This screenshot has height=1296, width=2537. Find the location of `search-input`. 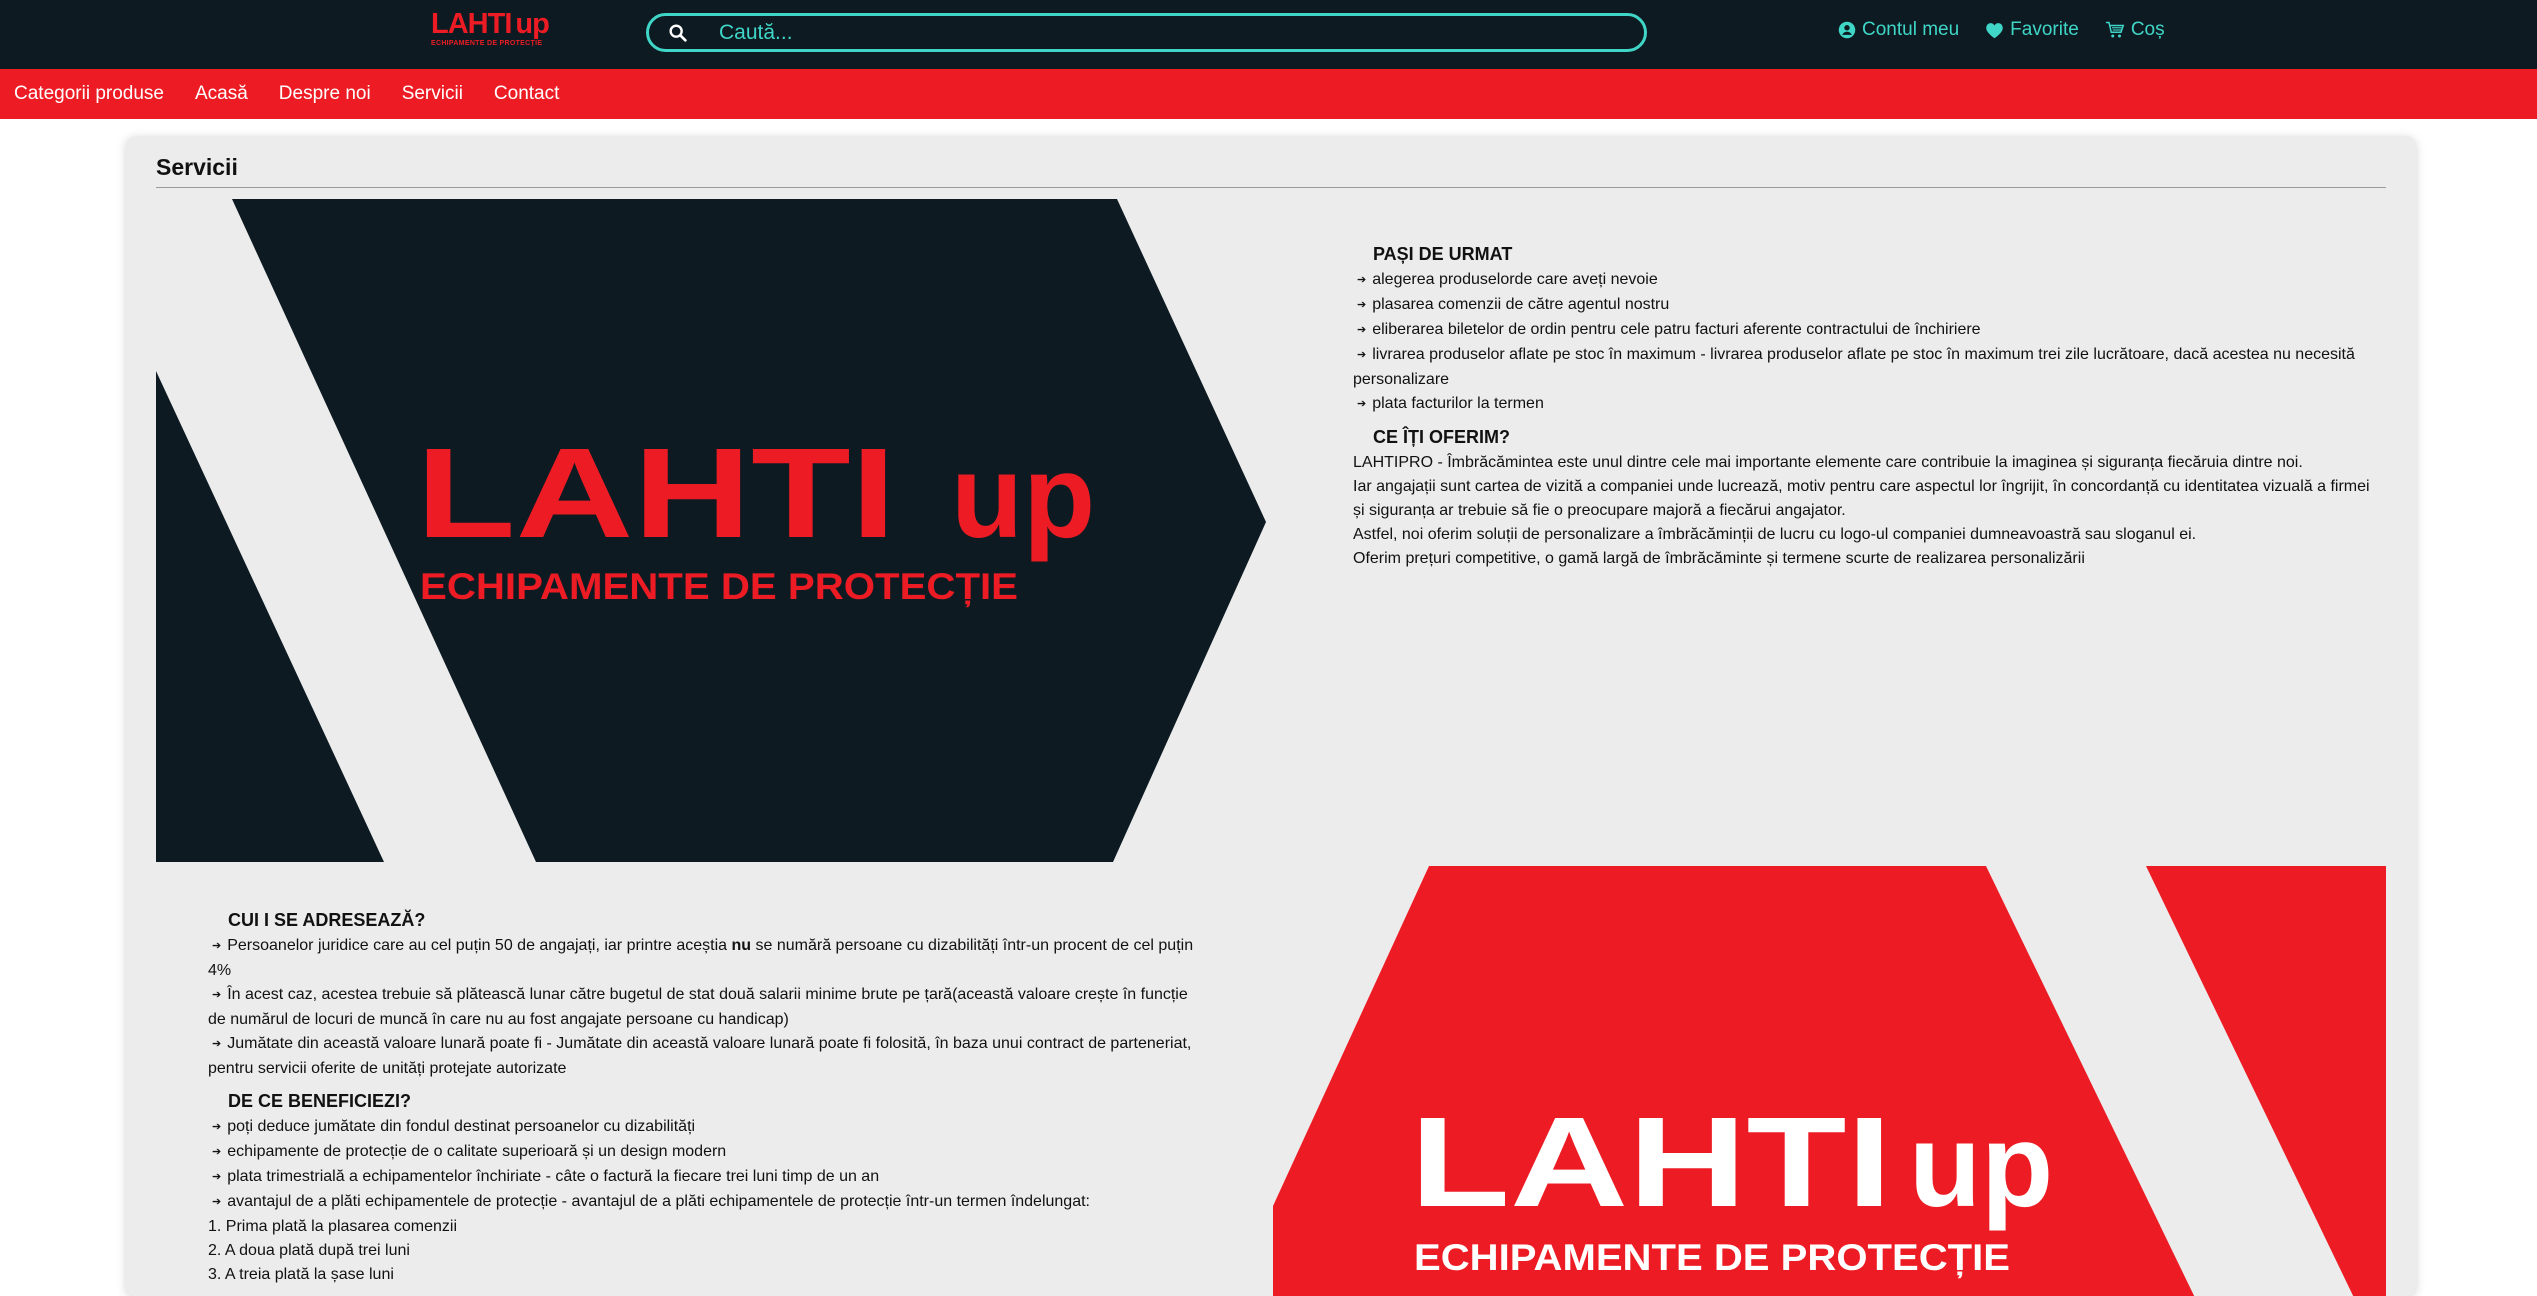

search-input is located at coordinates (1181, 32).